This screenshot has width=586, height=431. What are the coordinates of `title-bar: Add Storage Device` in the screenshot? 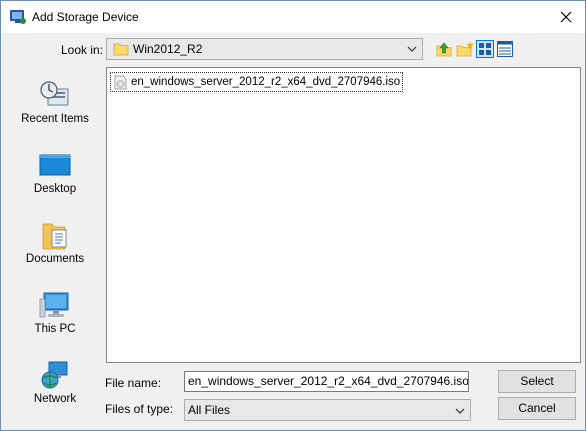 It's located at (293, 17).